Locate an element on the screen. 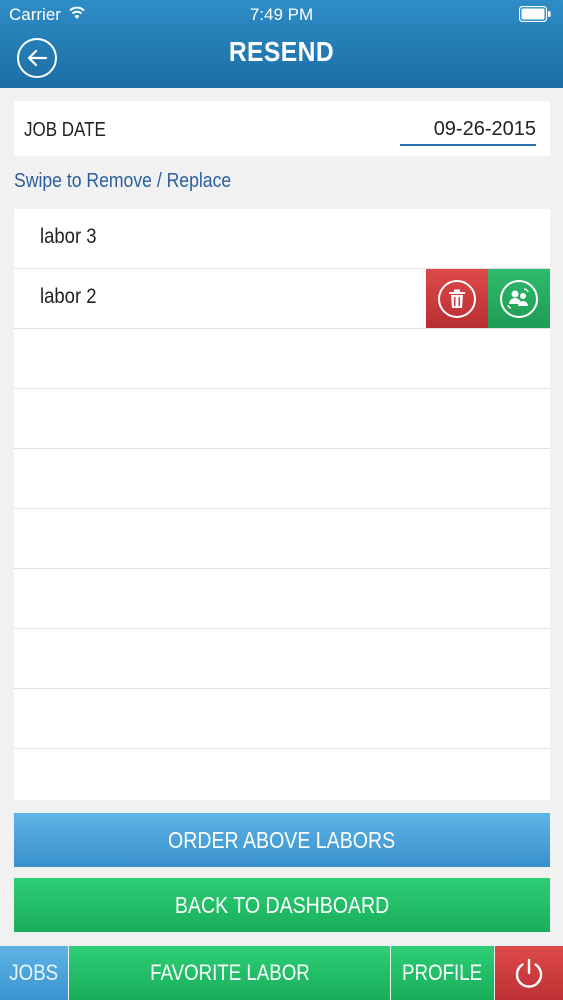 This screenshot has width=563, height=1000. tab-favorite-label: FAVORITE LABOR is located at coordinates (229, 972).